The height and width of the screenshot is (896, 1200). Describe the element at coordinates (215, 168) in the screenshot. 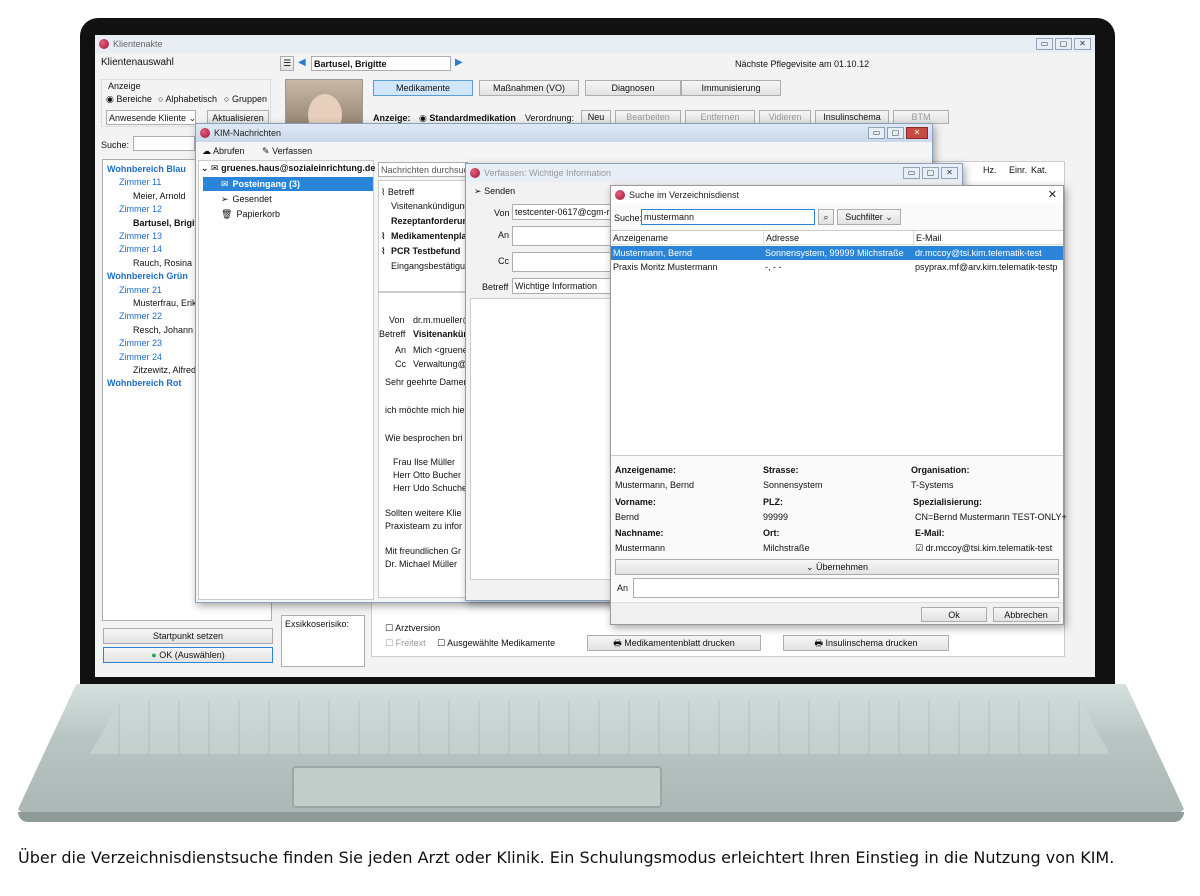

I see `envelope-icon: ✉` at that location.